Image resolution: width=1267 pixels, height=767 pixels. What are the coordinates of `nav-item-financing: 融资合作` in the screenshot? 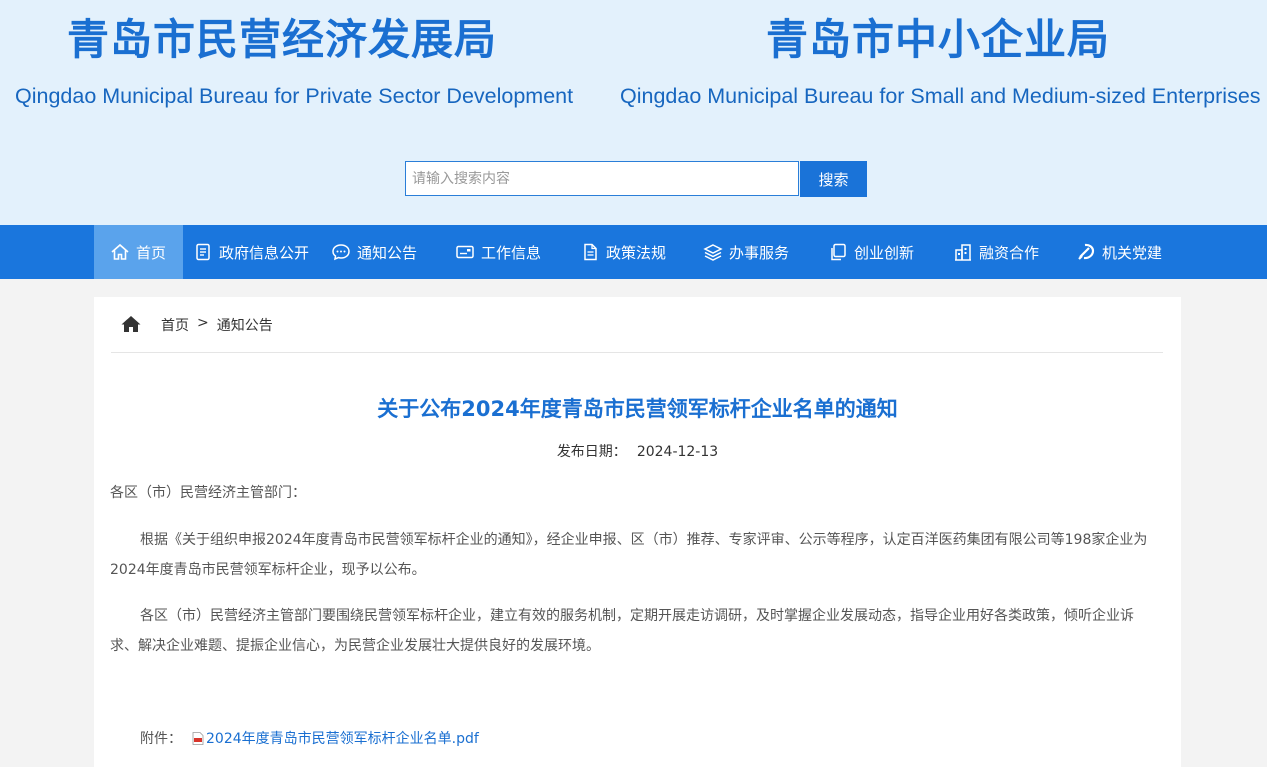 It's located at (996, 252).